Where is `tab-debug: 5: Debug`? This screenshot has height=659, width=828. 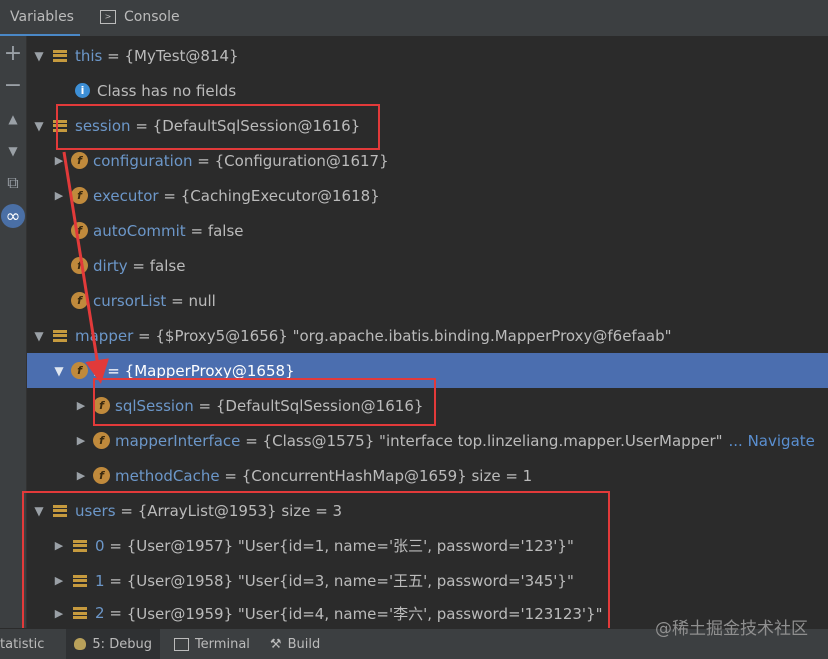 tab-debug: 5: Debug is located at coordinates (113, 644).